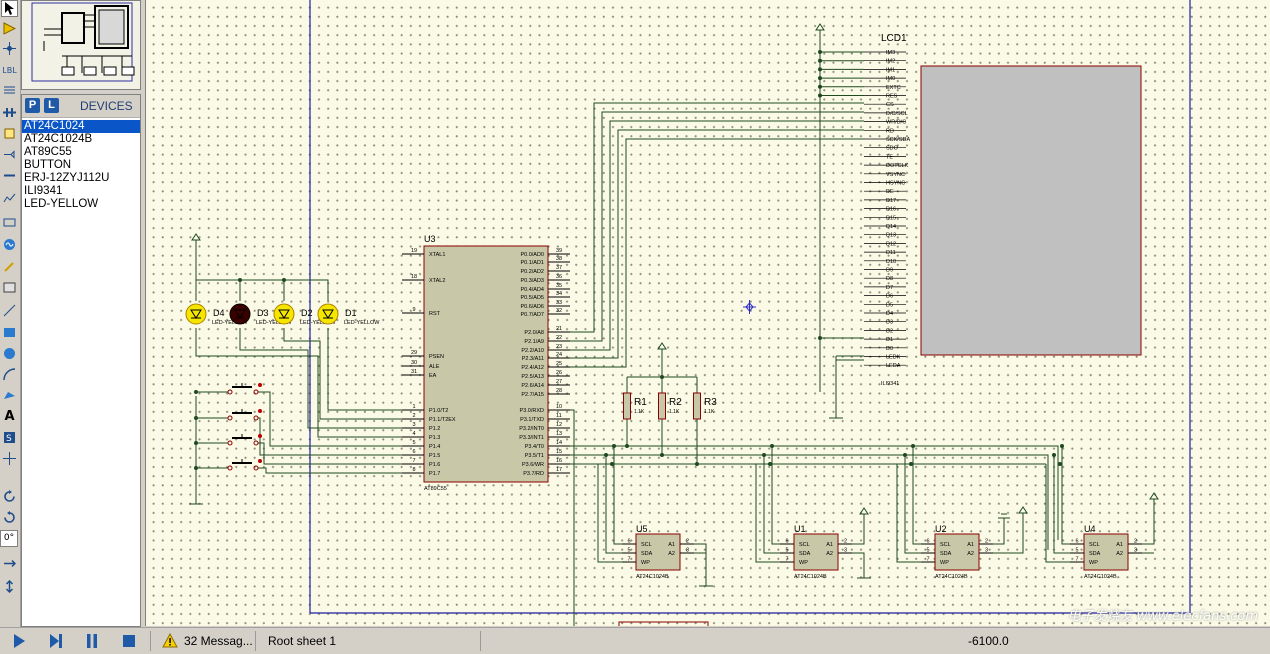 This screenshot has width=1270, height=654. Describe the element at coordinates (9, 416) in the screenshot. I see `text-icon: A` at that location.